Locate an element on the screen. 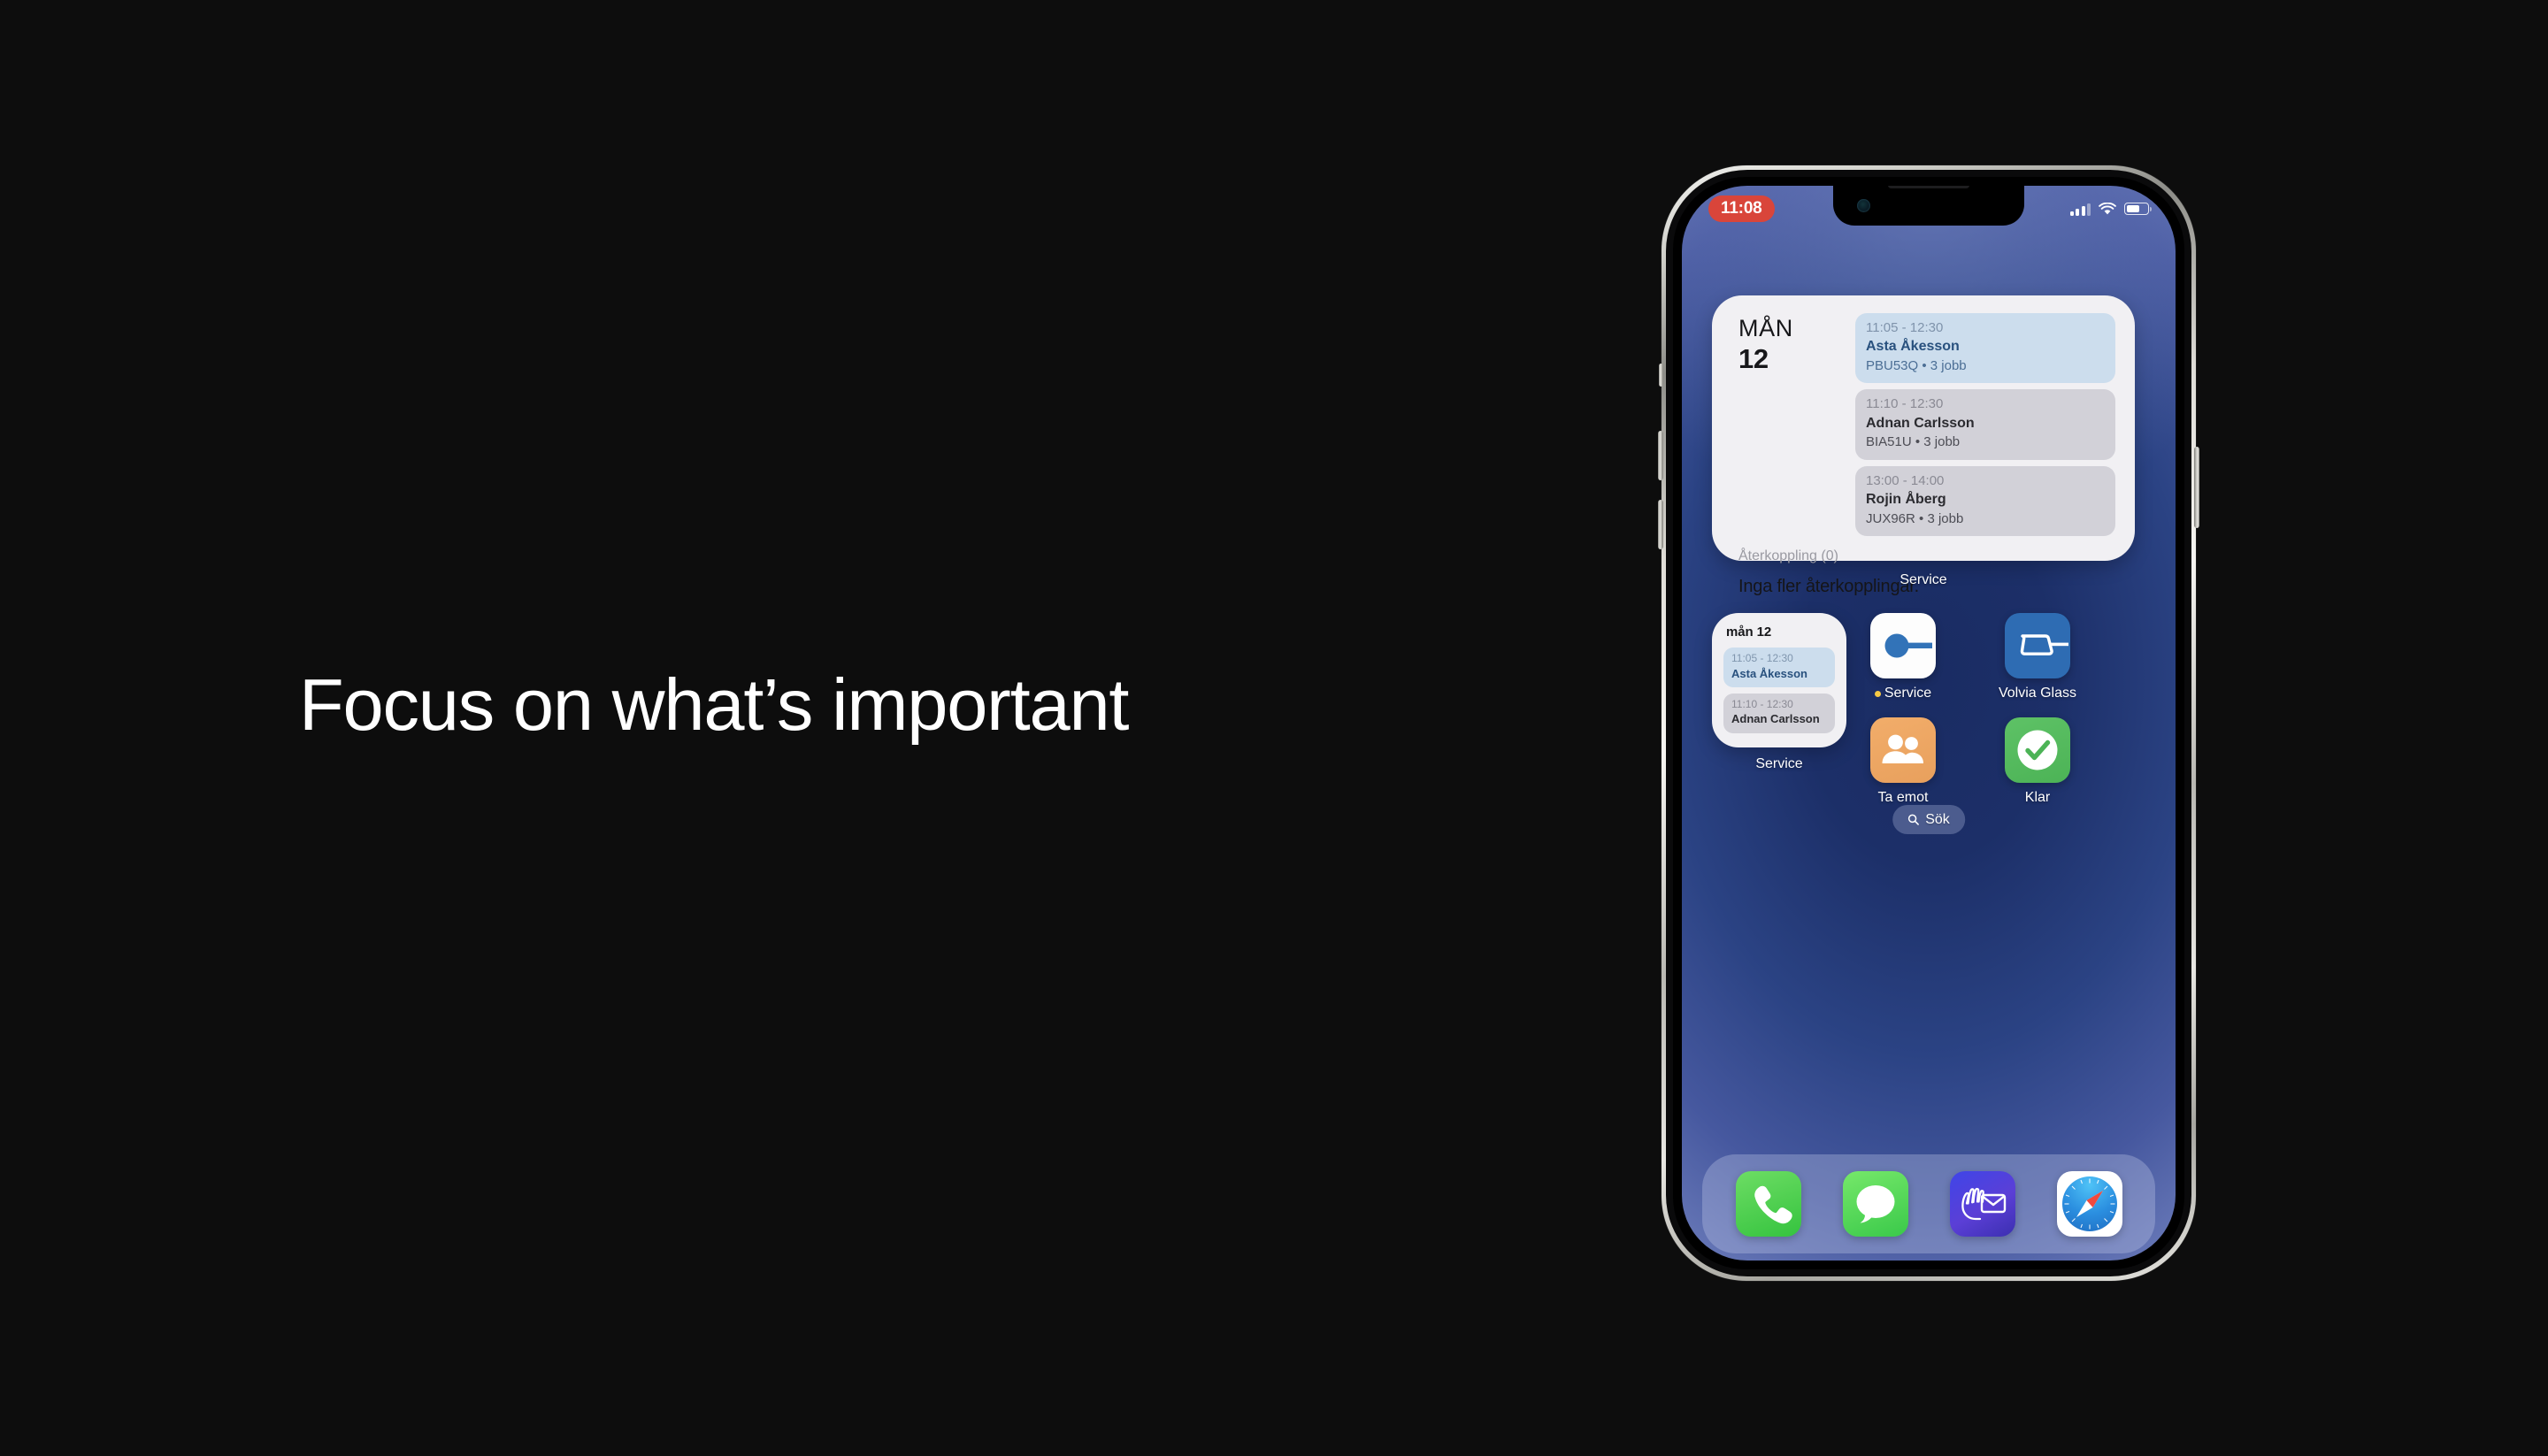 The image size is (2548, 1456). app-label-row: Ta emot is located at coordinates (1903, 798).